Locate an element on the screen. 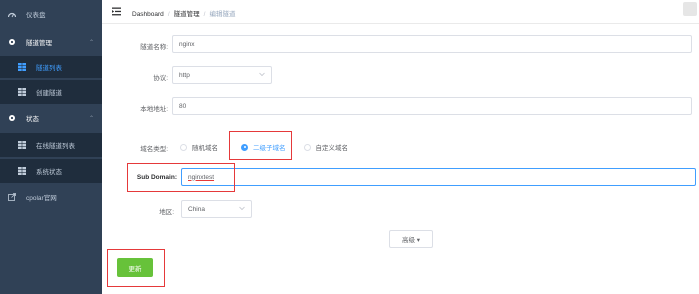  sidebar-item-cpolar-site: cpolar官网 is located at coordinates (51, 197).